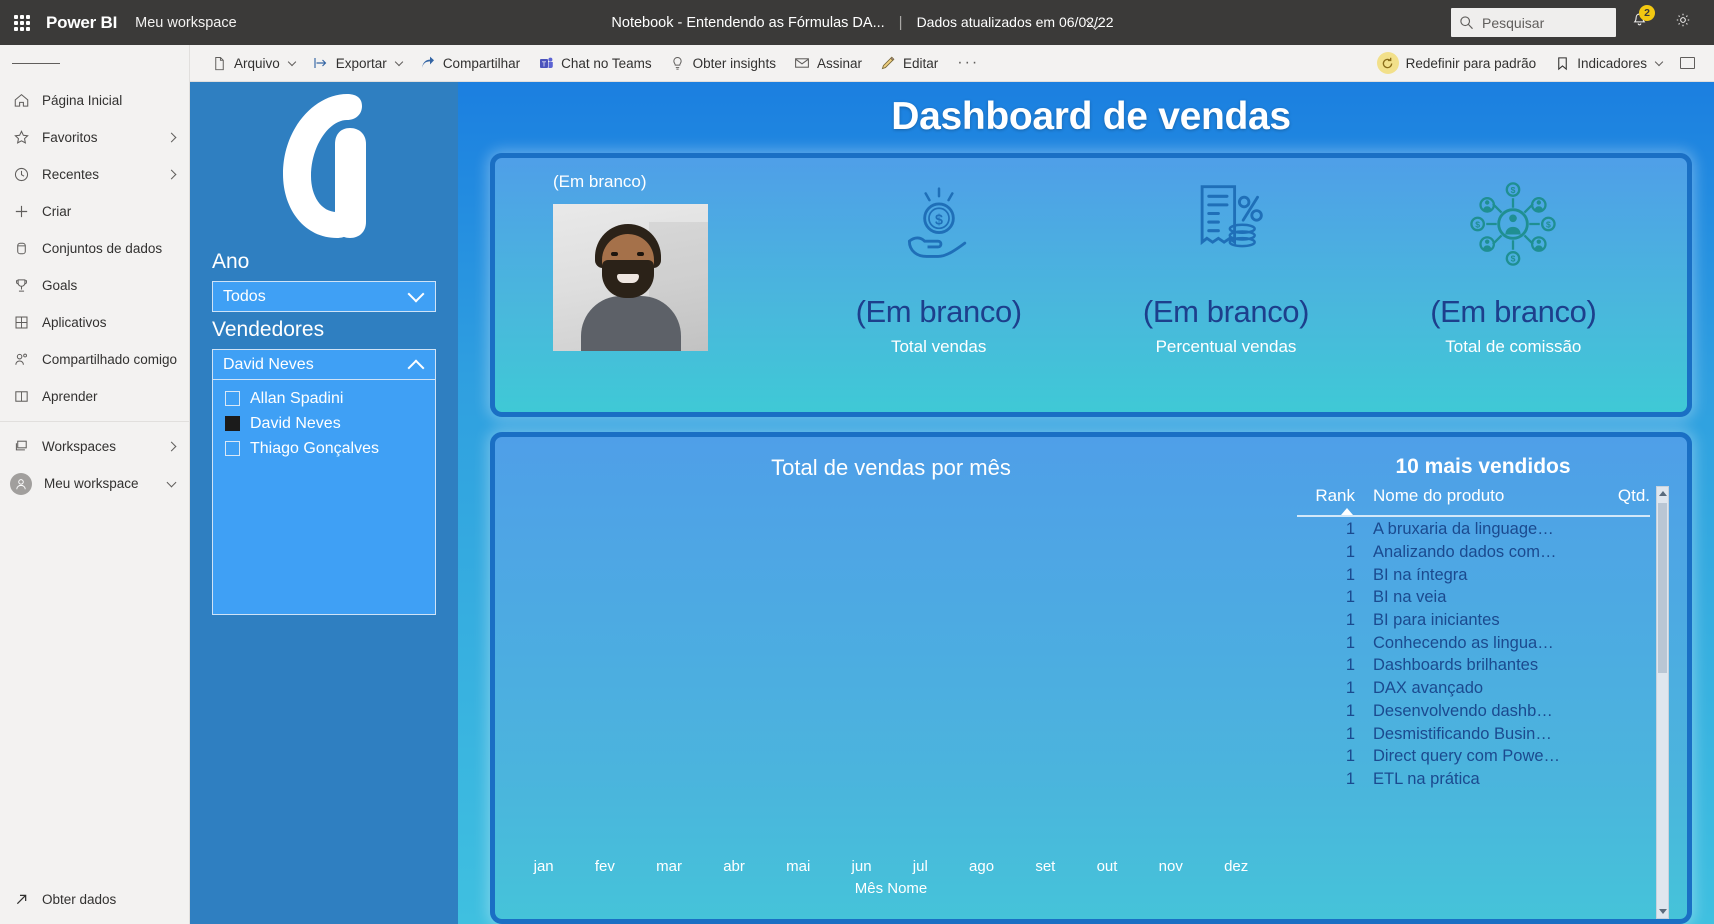 This screenshot has width=1714, height=924. What do you see at coordinates (94, 63) in the screenshot?
I see `nav-collapse-button` at bounding box center [94, 63].